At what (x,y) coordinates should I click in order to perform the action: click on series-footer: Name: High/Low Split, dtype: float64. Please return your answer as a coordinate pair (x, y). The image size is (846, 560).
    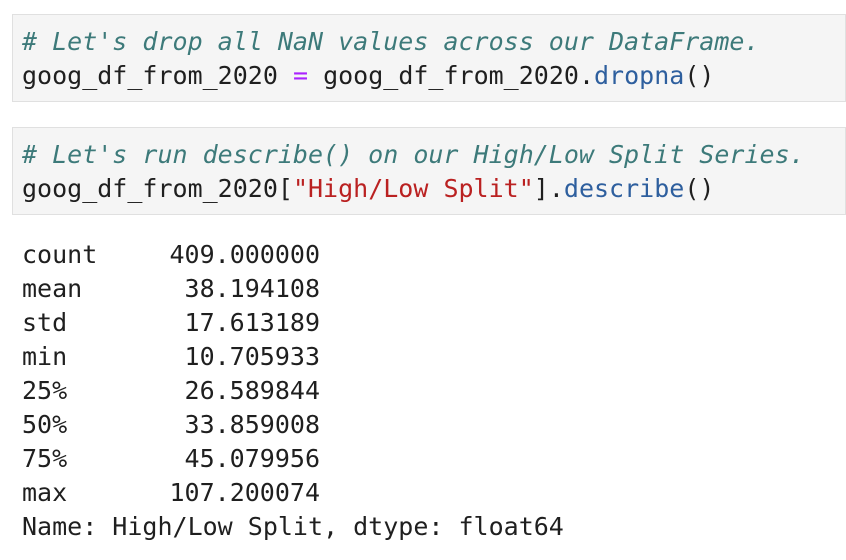
    Looking at the image, I should click on (293, 526).